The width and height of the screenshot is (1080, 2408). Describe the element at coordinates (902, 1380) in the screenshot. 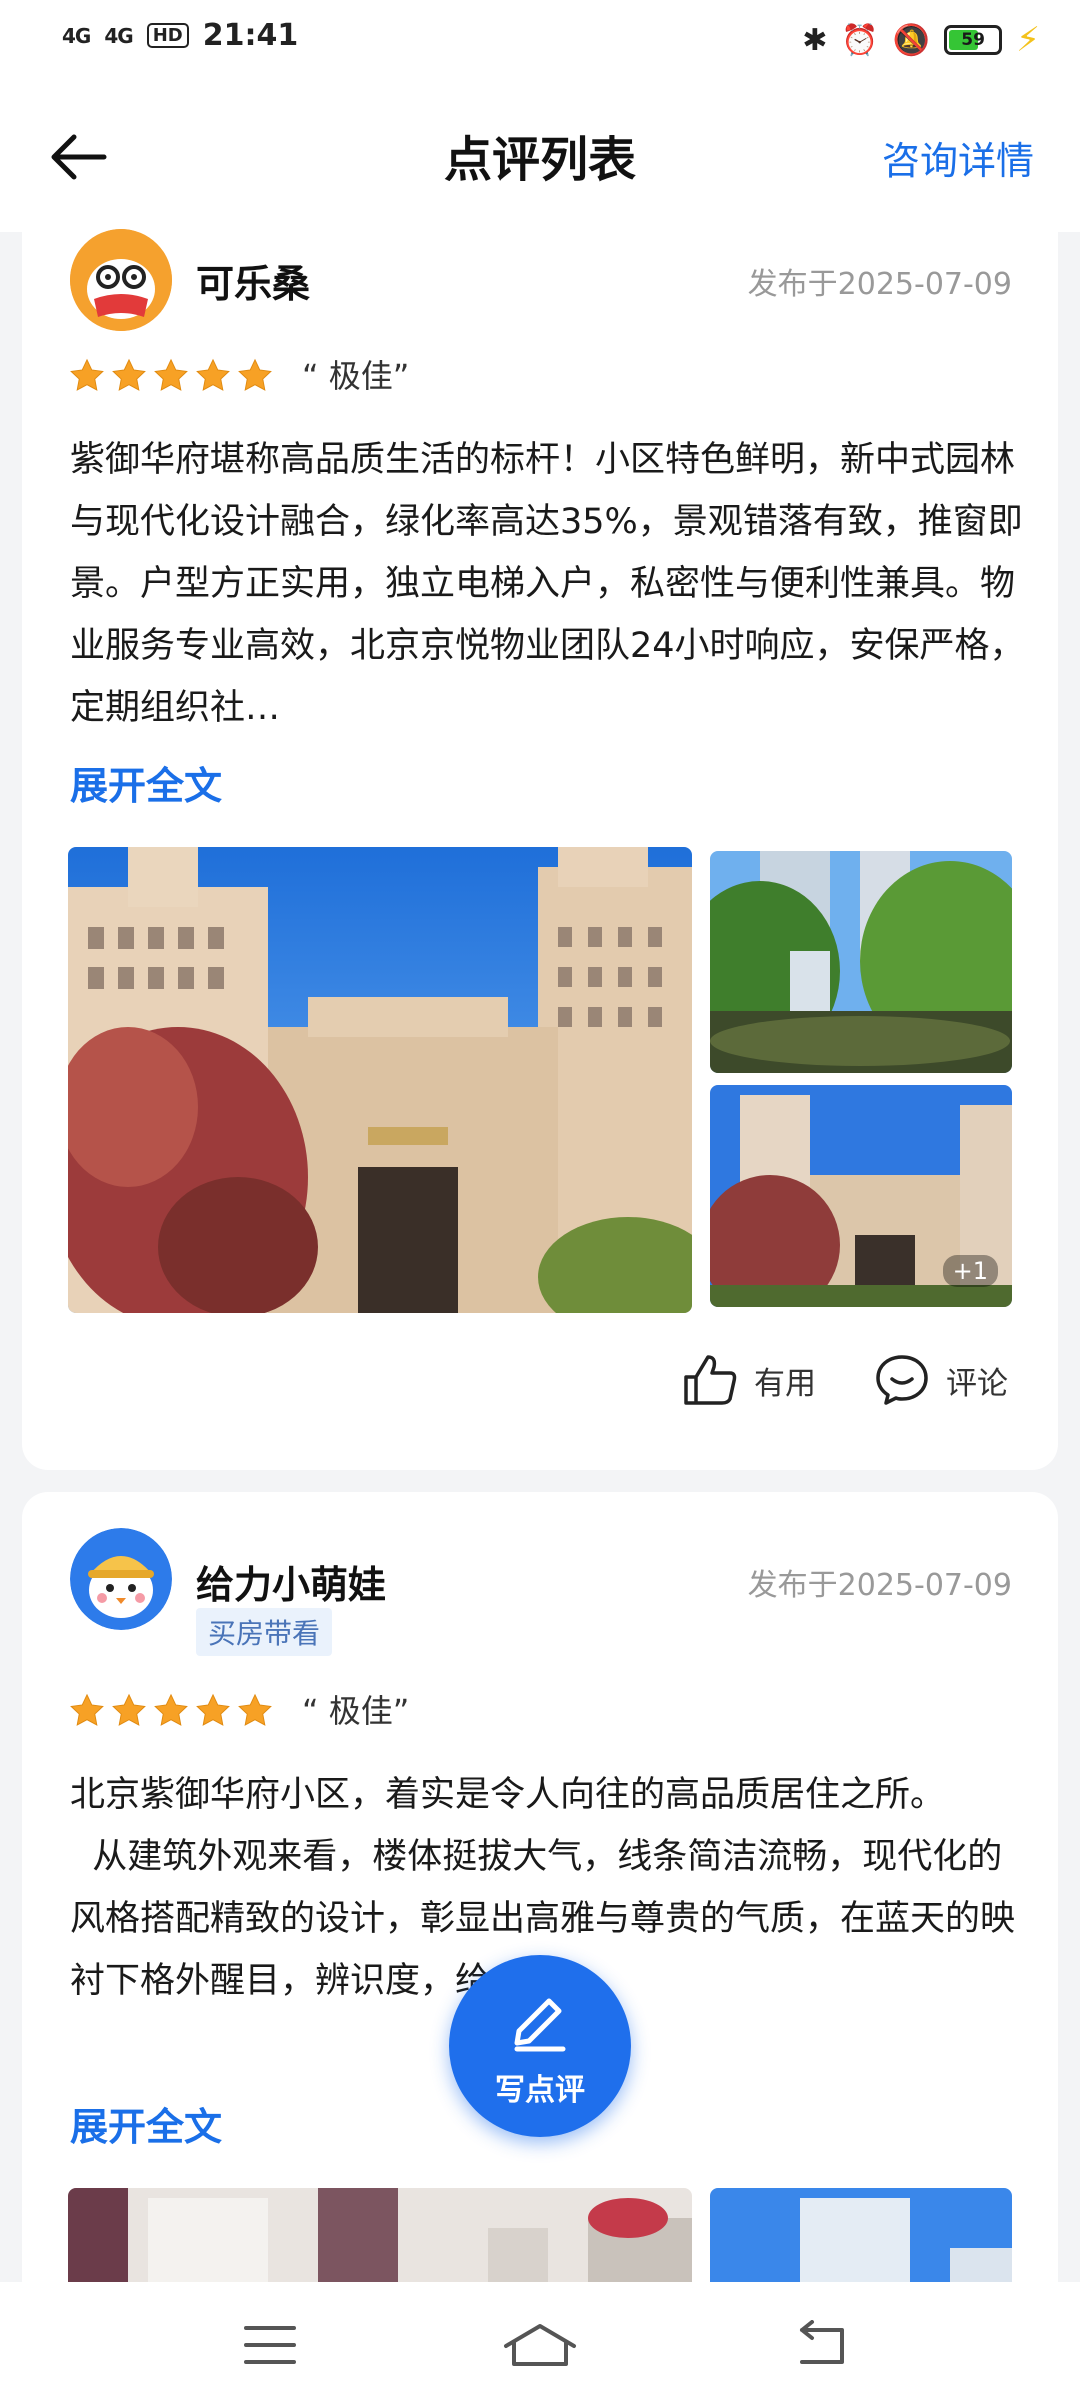

I see `comment-icon` at that location.